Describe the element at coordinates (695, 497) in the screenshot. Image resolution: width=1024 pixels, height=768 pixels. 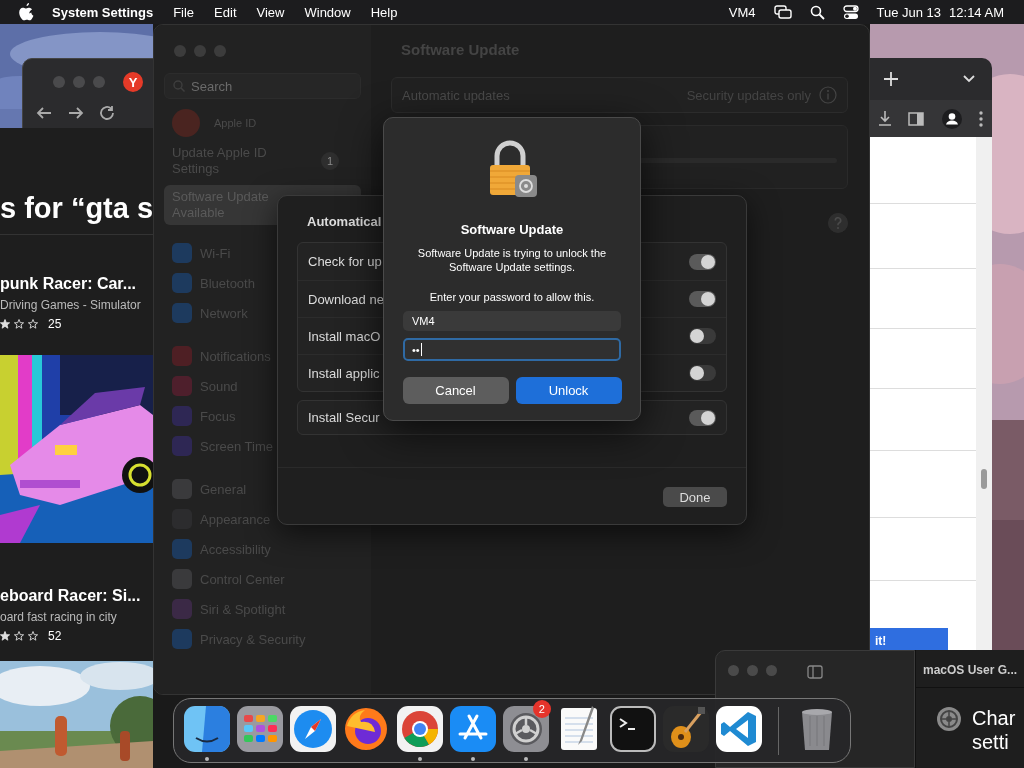
I see `done-button: Done` at that location.